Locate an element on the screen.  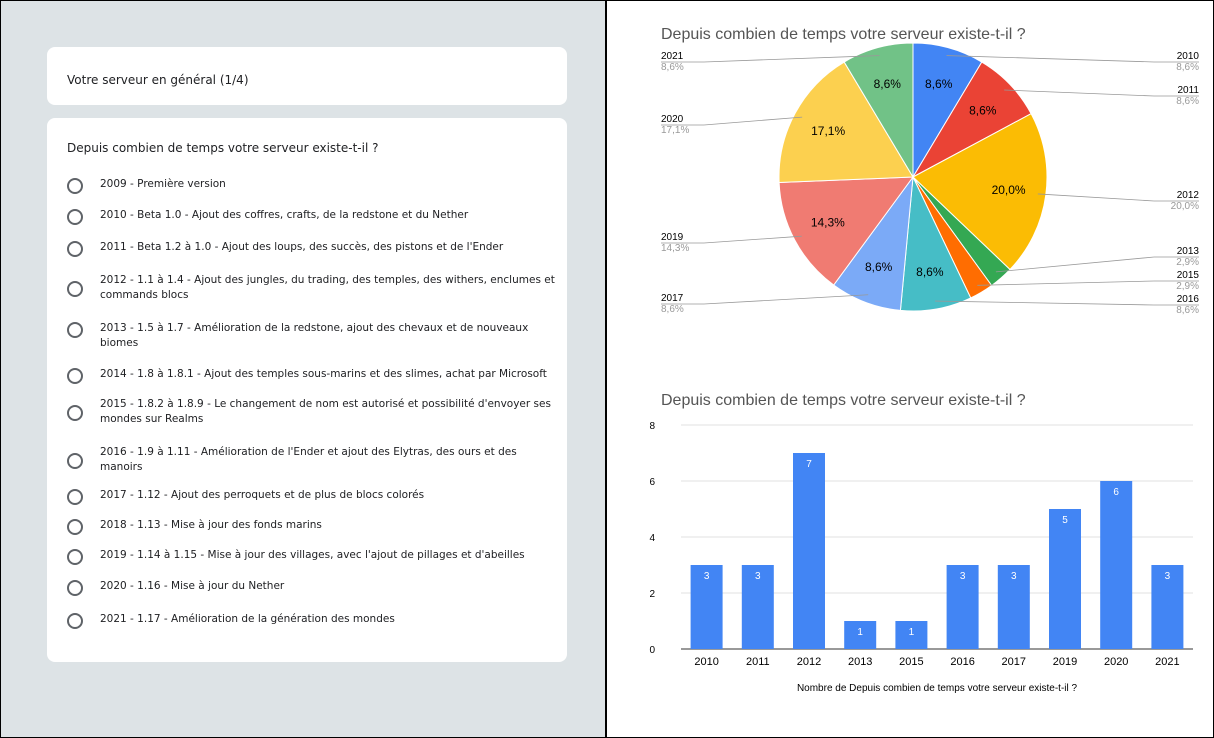
x-tick-label: 2012 is located at coordinates (809, 662).